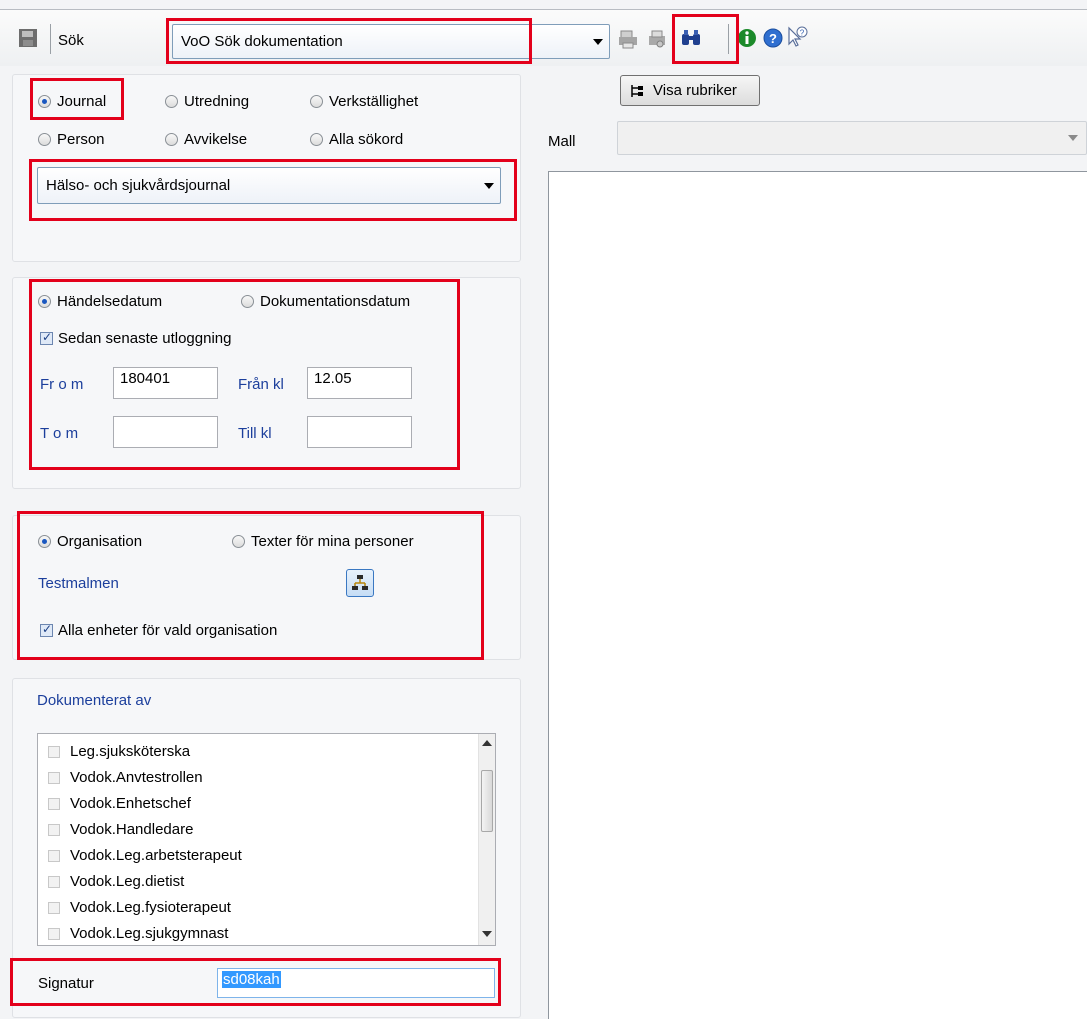 The height and width of the screenshot is (1019, 1087). What do you see at coordinates (486, 839) in the screenshot?
I see `list-scrollbar` at bounding box center [486, 839].